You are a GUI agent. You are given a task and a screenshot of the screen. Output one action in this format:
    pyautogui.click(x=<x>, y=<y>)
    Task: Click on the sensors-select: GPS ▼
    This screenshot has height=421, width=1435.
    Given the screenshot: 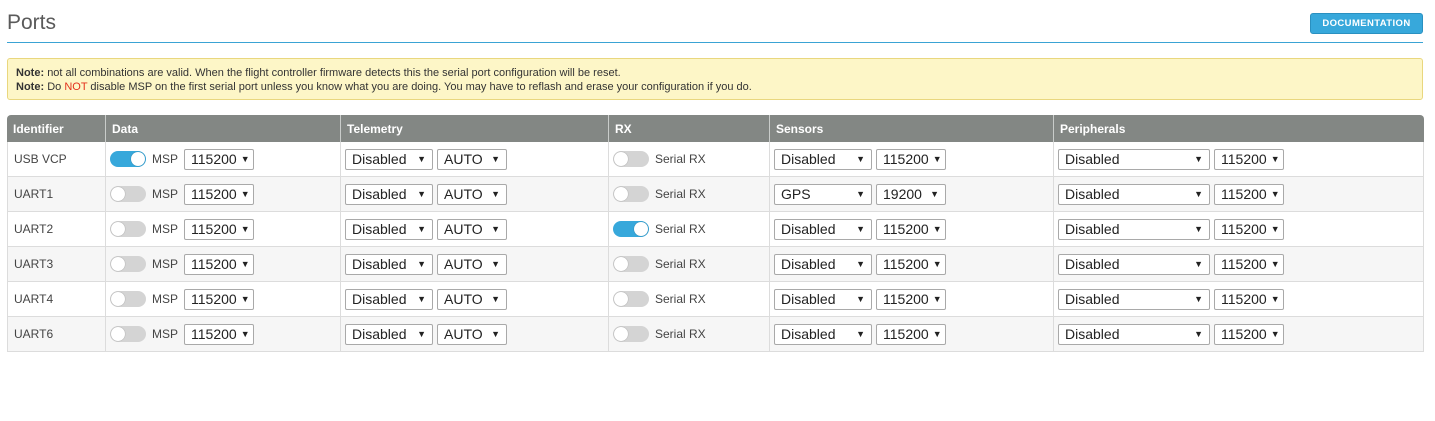 What is the action you would take?
    pyautogui.click(x=823, y=194)
    